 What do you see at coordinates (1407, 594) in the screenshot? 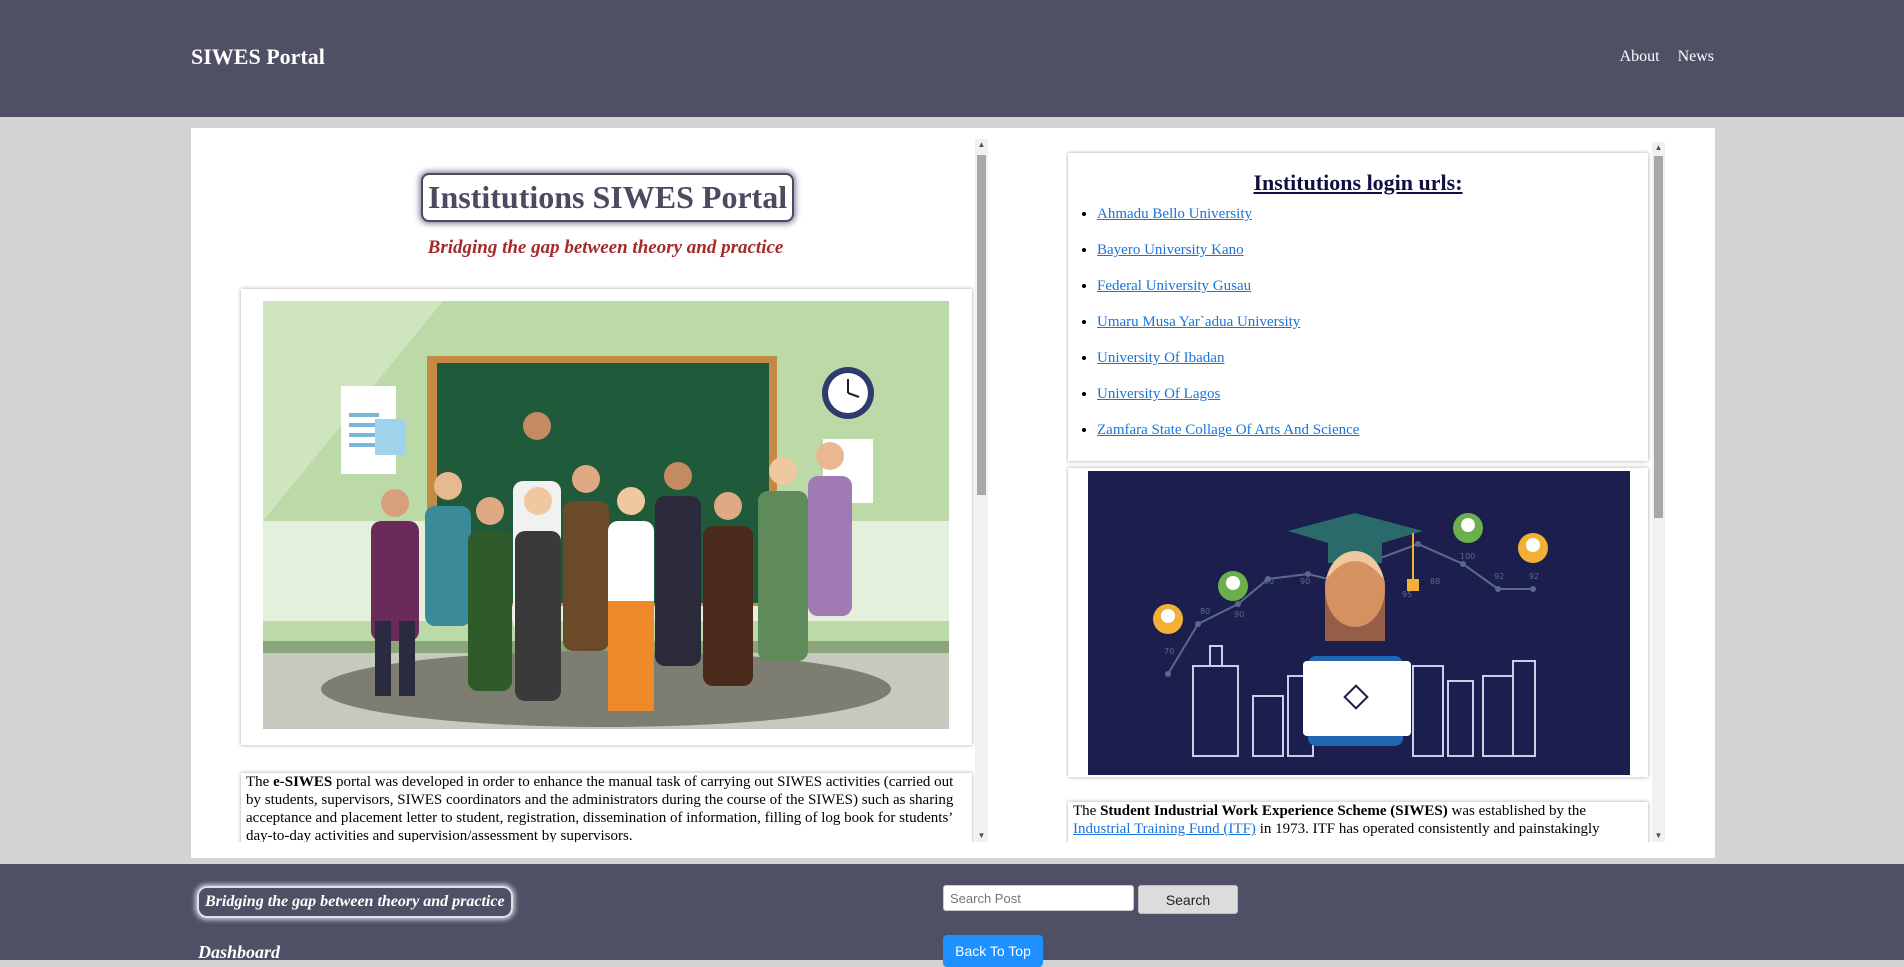
I see `graphic-number: 95` at bounding box center [1407, 594].